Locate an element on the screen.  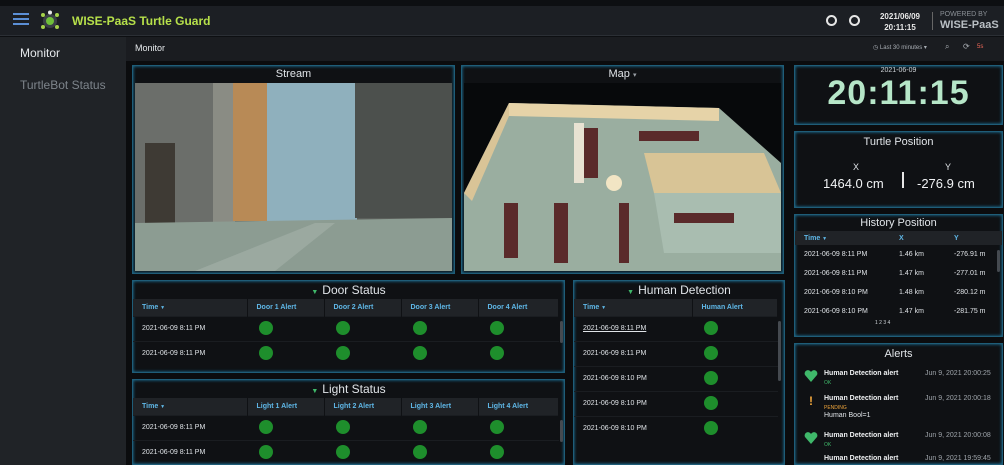
warning-icon: ! is located at coordinates (811, 401).